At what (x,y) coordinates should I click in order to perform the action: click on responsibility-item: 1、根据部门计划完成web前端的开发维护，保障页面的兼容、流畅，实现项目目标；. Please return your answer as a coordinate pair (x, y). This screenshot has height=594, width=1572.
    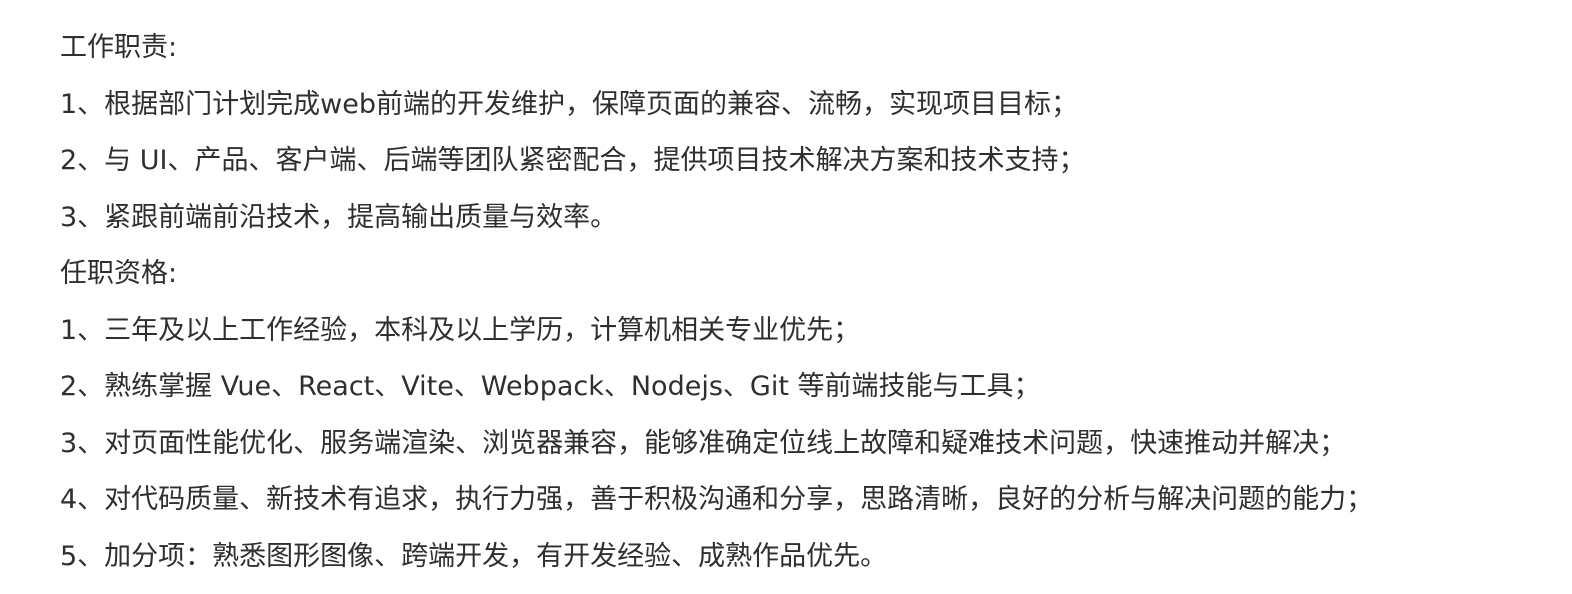
    Looking at the image, I should click on (569, 104).